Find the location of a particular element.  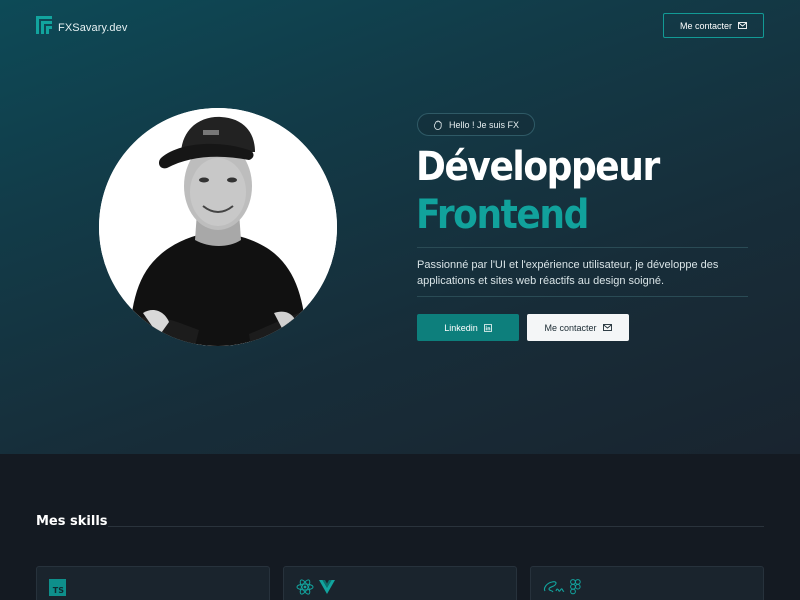

hero-title-line2: Frontend is located at coordinates (502, 215).